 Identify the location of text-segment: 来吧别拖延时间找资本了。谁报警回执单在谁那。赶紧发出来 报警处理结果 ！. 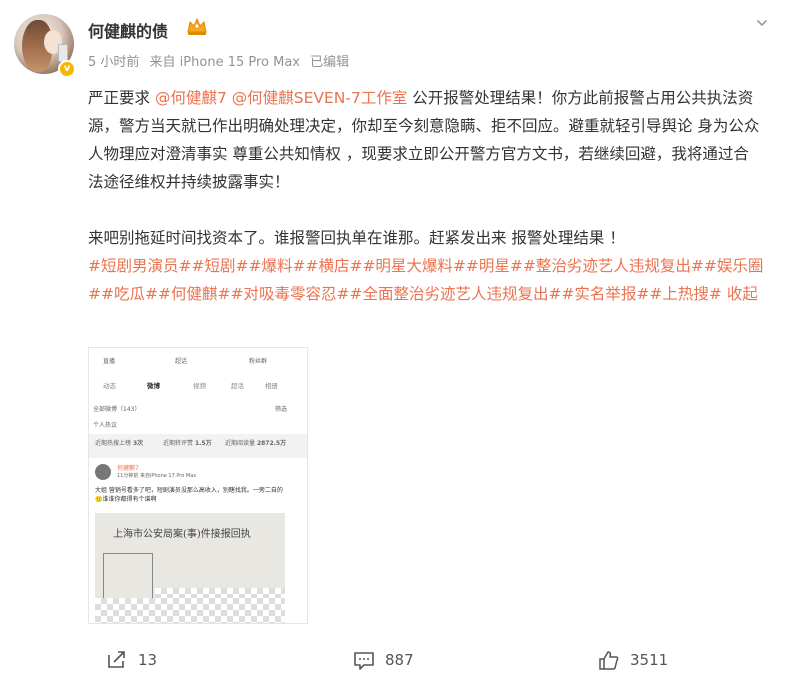
(356, 238).